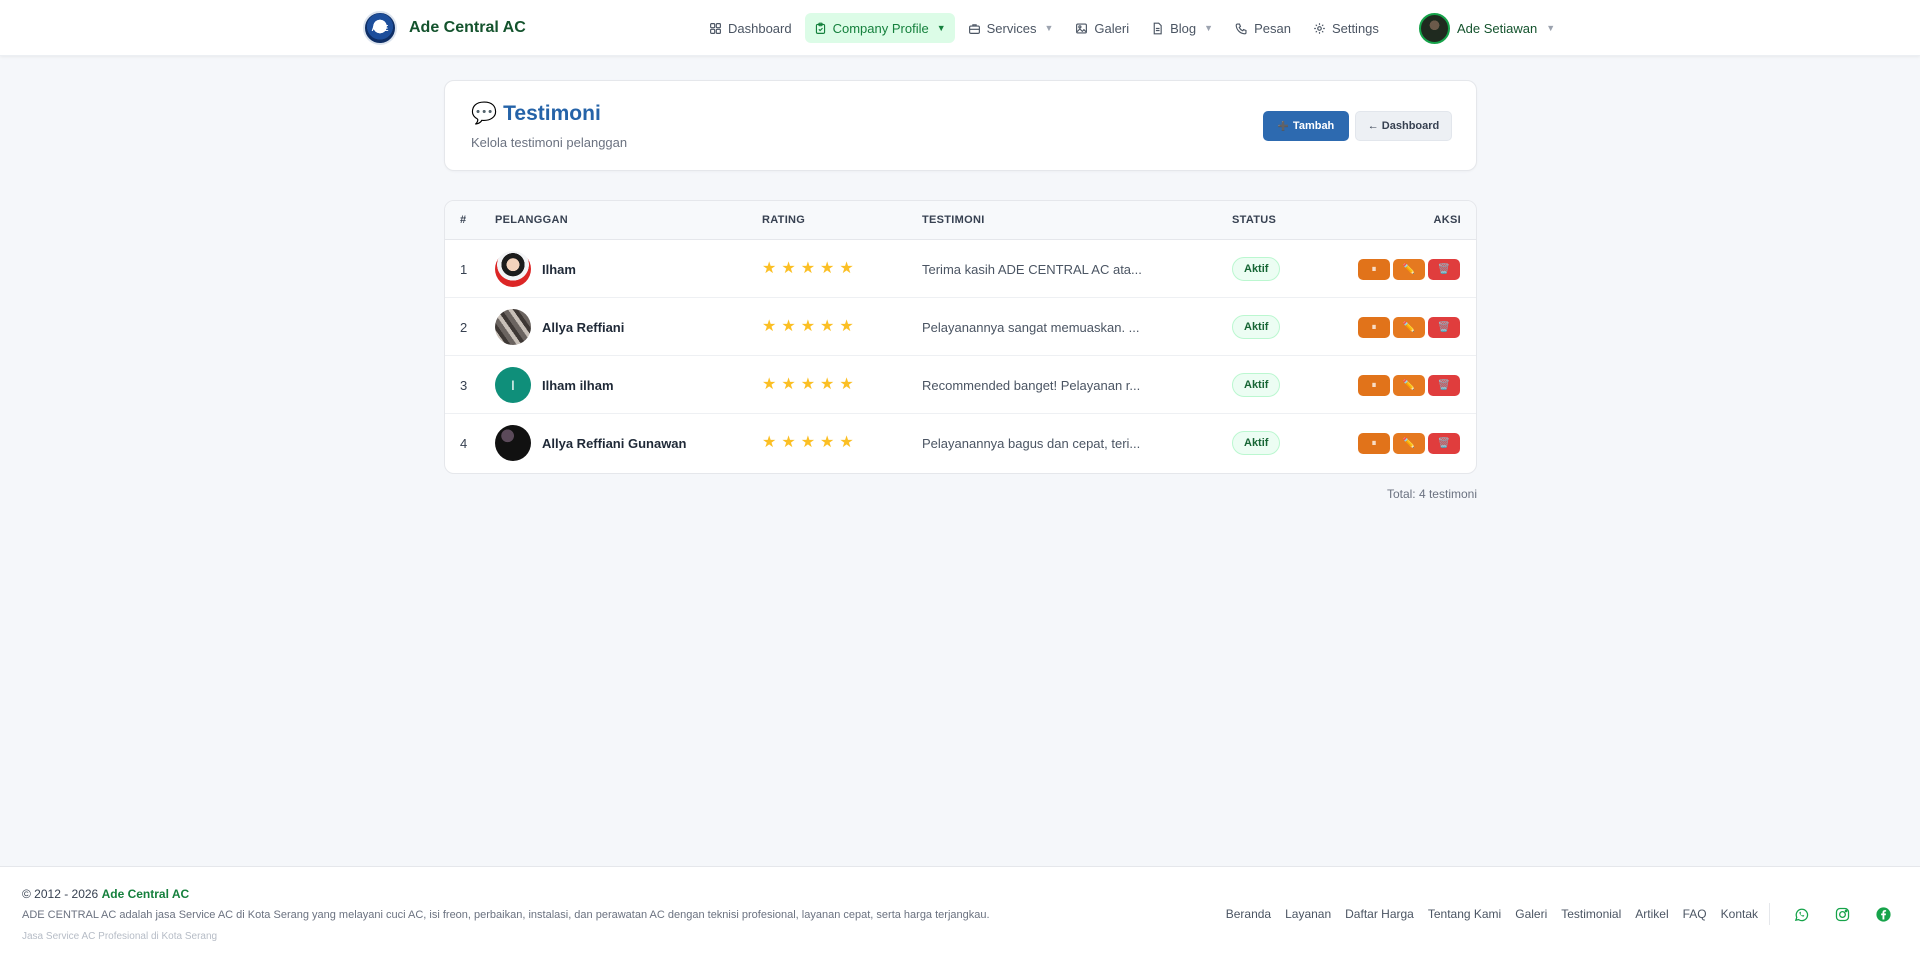  I want to click on nav-item-label: Settings, so click(1355, 28).